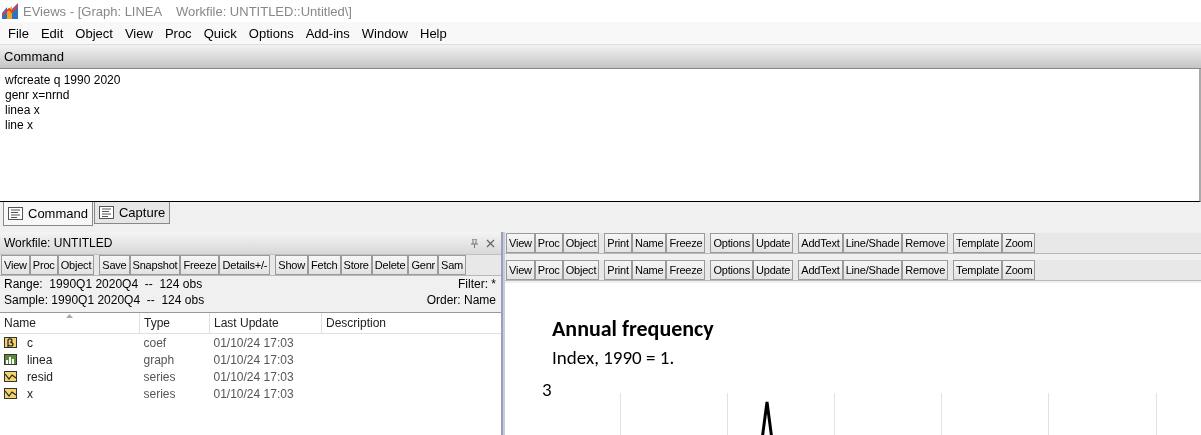 Image resolution: width=1201 pixels, height=435 pixels. What do you see at coordinates (40, 376) in the screenshot?
I see `object-name: resid` at bounding box center [40, 376].